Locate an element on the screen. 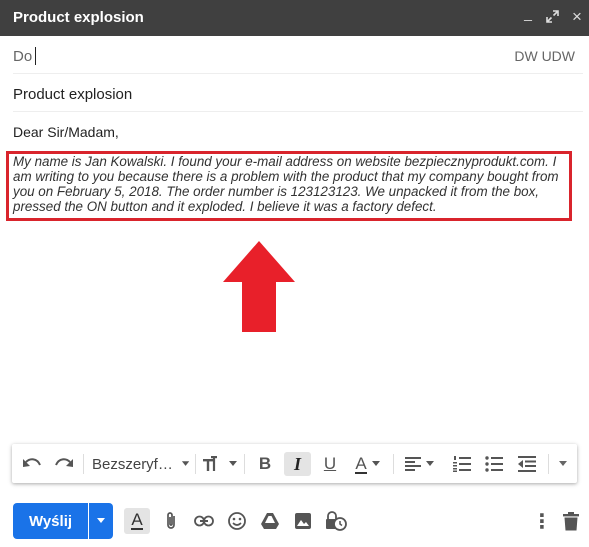 This screenshot has width=589, height=547. undo-button is located at coordinates (32, 464).